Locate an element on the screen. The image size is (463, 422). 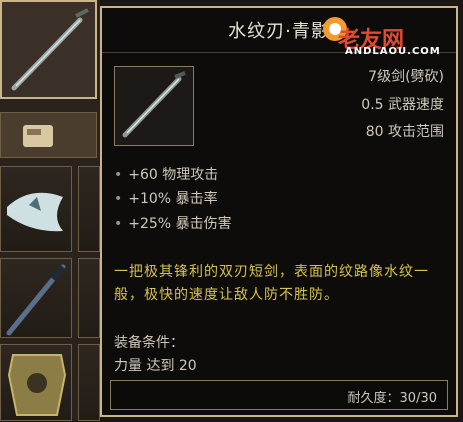
armor-icon is located at coordinates (37, 385).